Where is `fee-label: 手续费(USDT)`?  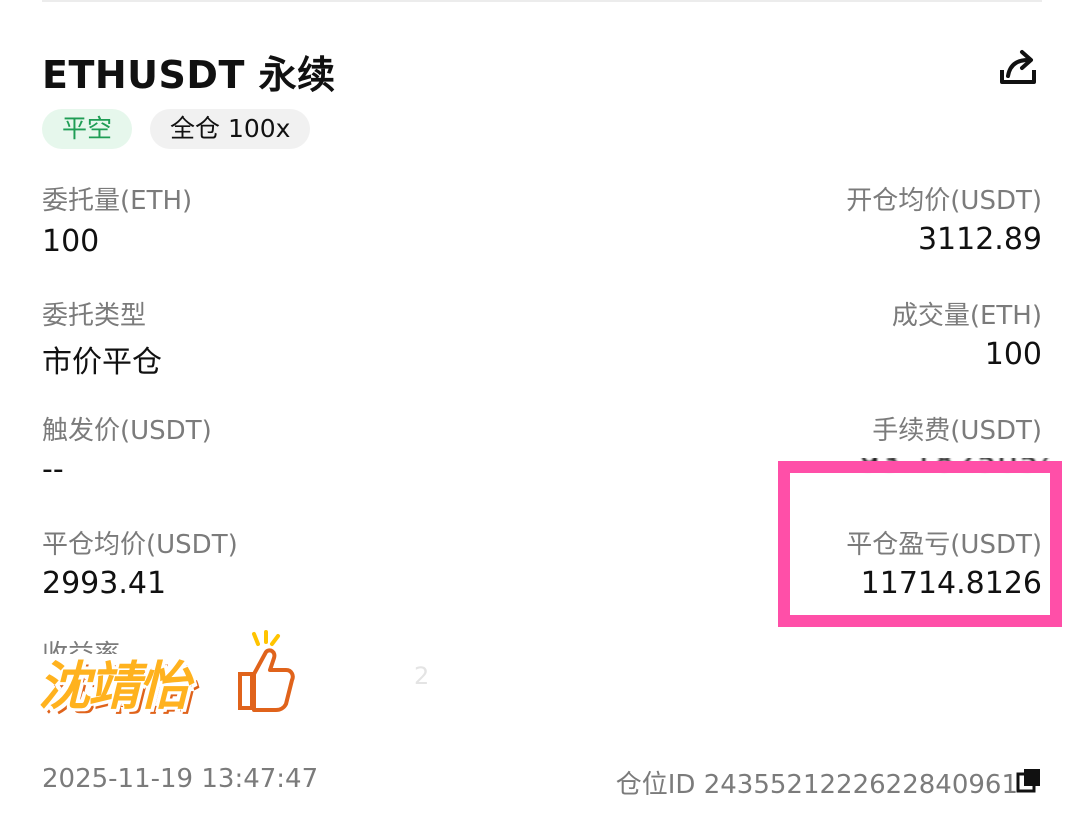
fee-label: 手续费(USDT) is located at coordinates (957, 431).